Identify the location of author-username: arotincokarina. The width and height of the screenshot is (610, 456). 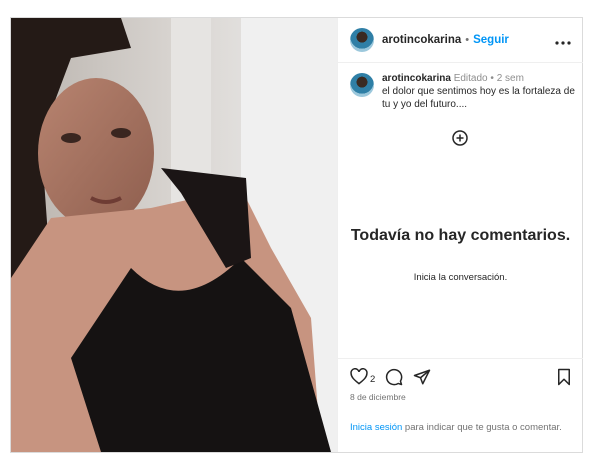
(421, 40).